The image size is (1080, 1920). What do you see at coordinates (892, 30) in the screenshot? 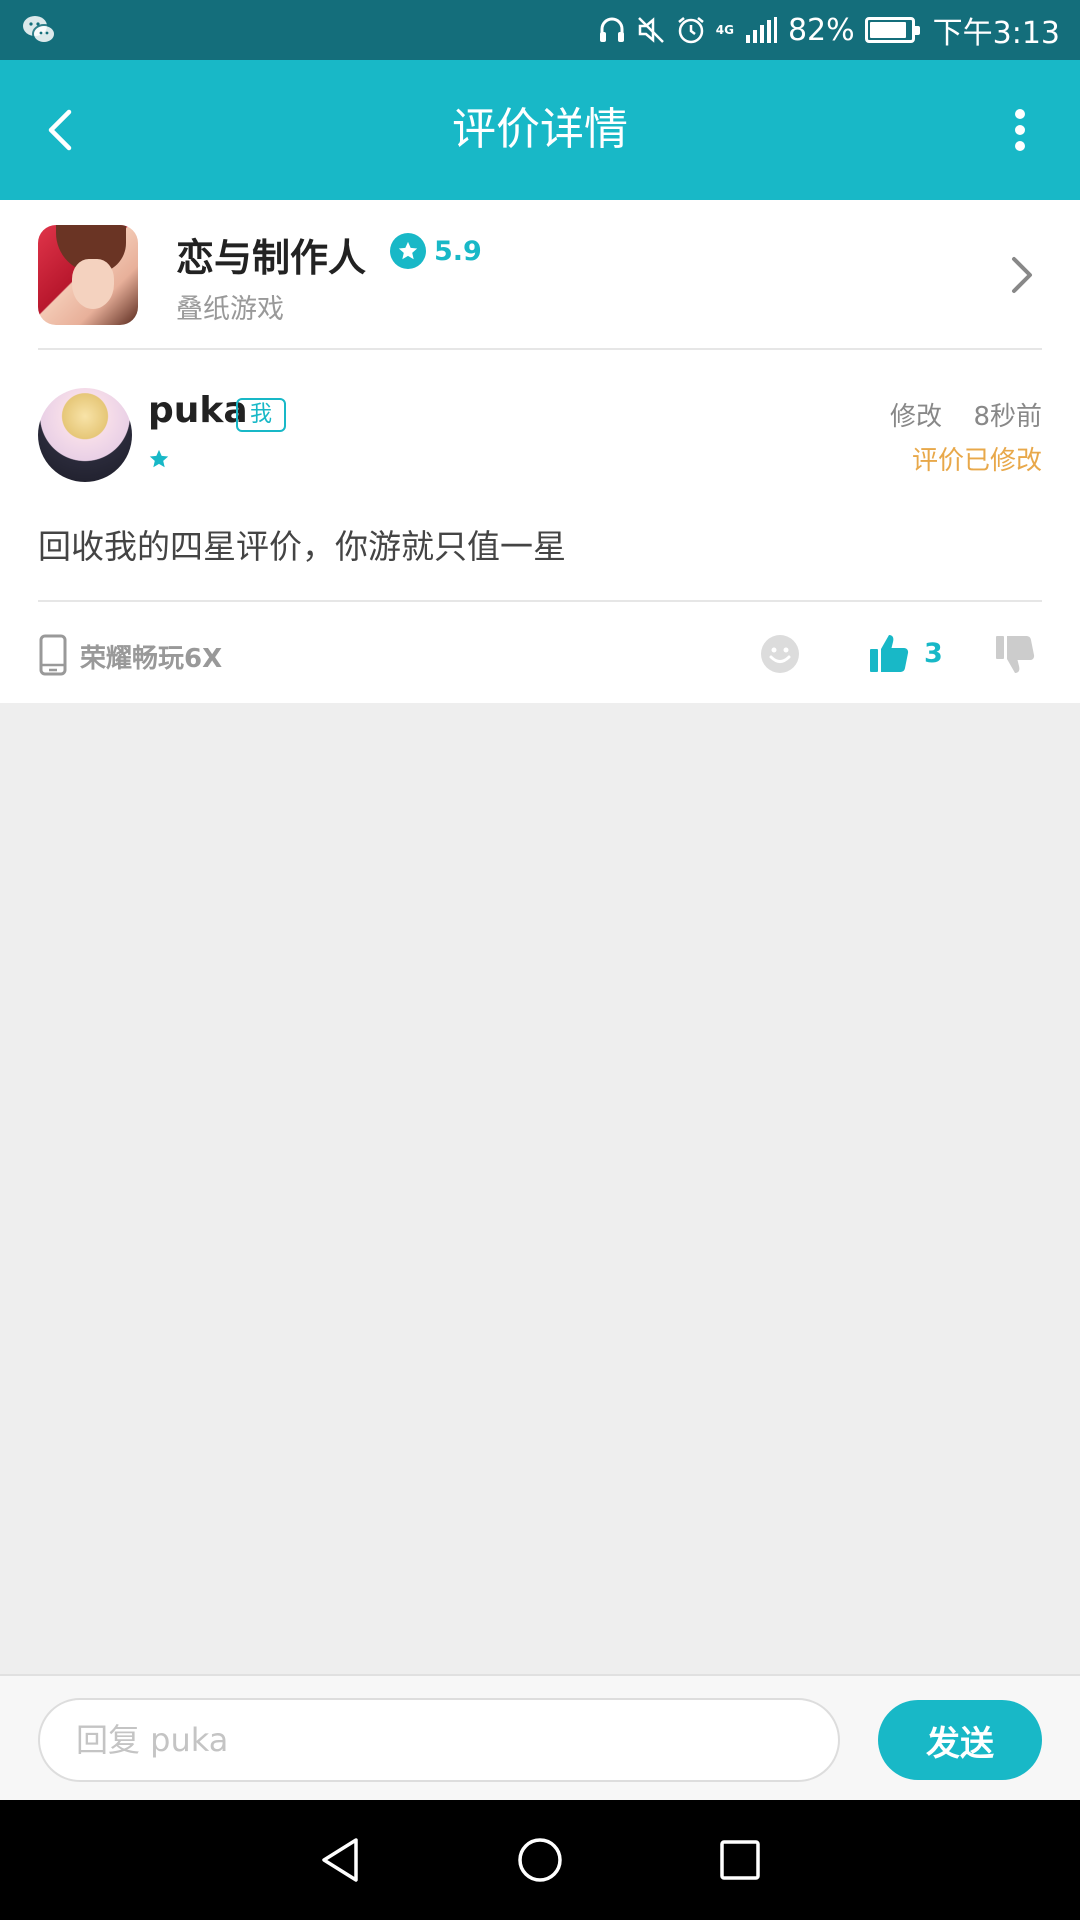
I see `battery-icon` at bounding box center [892, 30].